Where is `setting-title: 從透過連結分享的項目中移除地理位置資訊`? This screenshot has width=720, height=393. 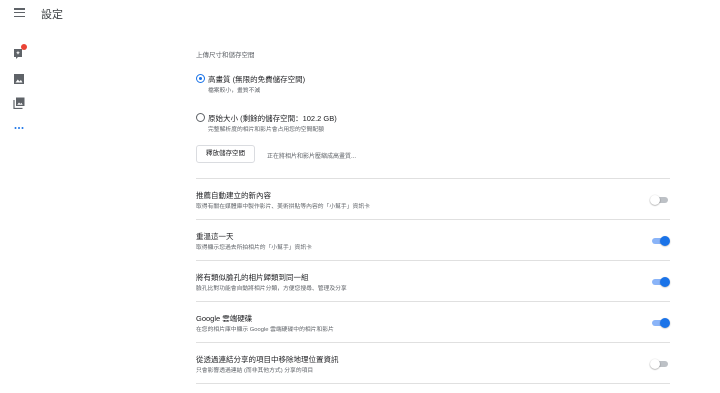
setting-title: 從透過連結分享的項目中移除地理位置資訊 is located at coordinates (267, 359).